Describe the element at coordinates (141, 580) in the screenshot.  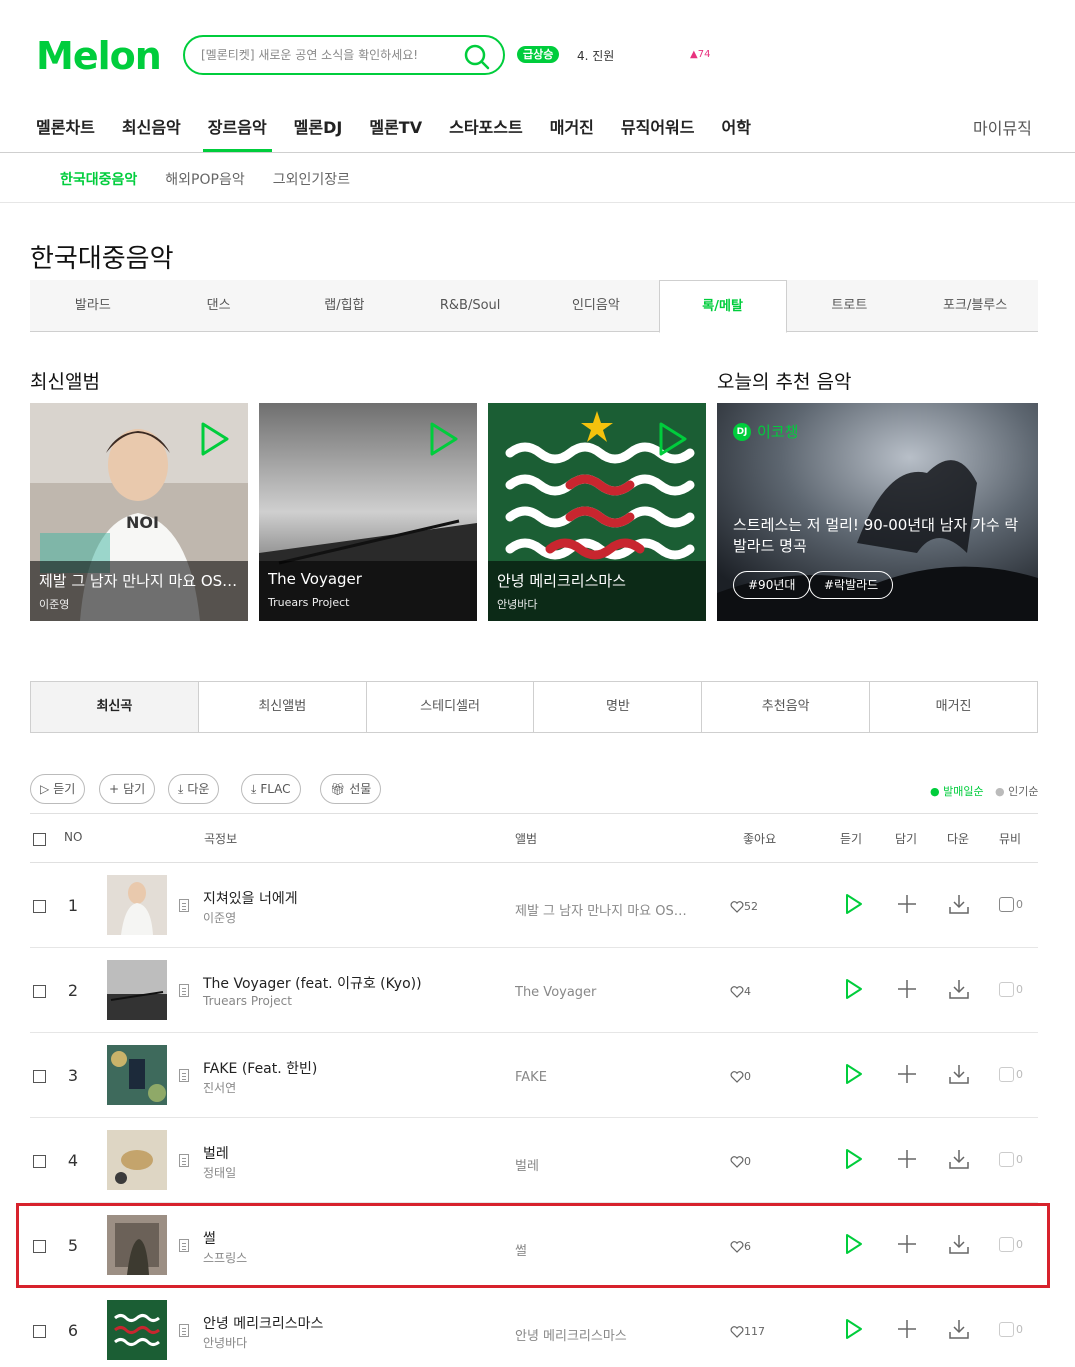
I see `album-title: 제발 그 남자 만나지 마요 OST Part.3` at that location.